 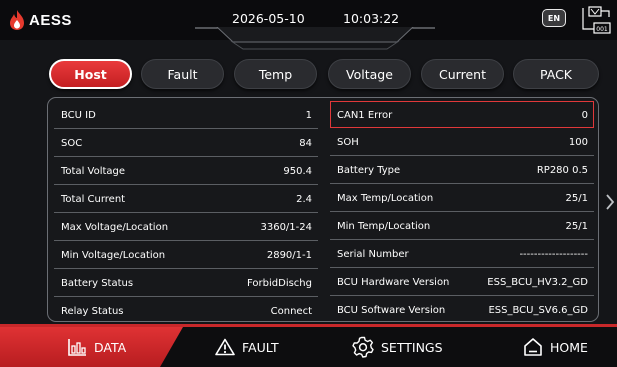 What do you see at coordinates (348, 142) in the screenshot?
I see `row-label: SOH` at bounding box center [348, 142].